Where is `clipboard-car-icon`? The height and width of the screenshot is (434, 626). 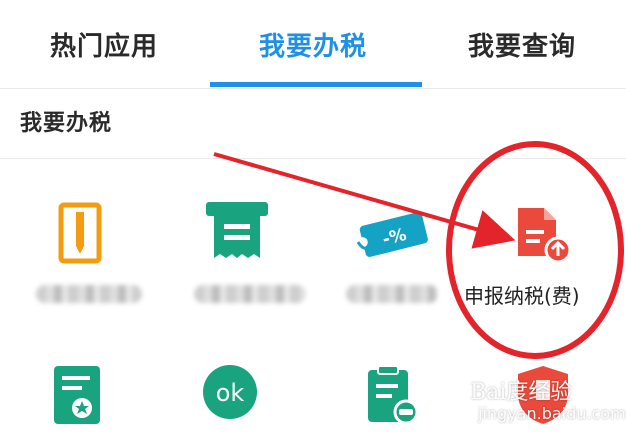
clipboard-car-icon is located at coordinates (393, 394).